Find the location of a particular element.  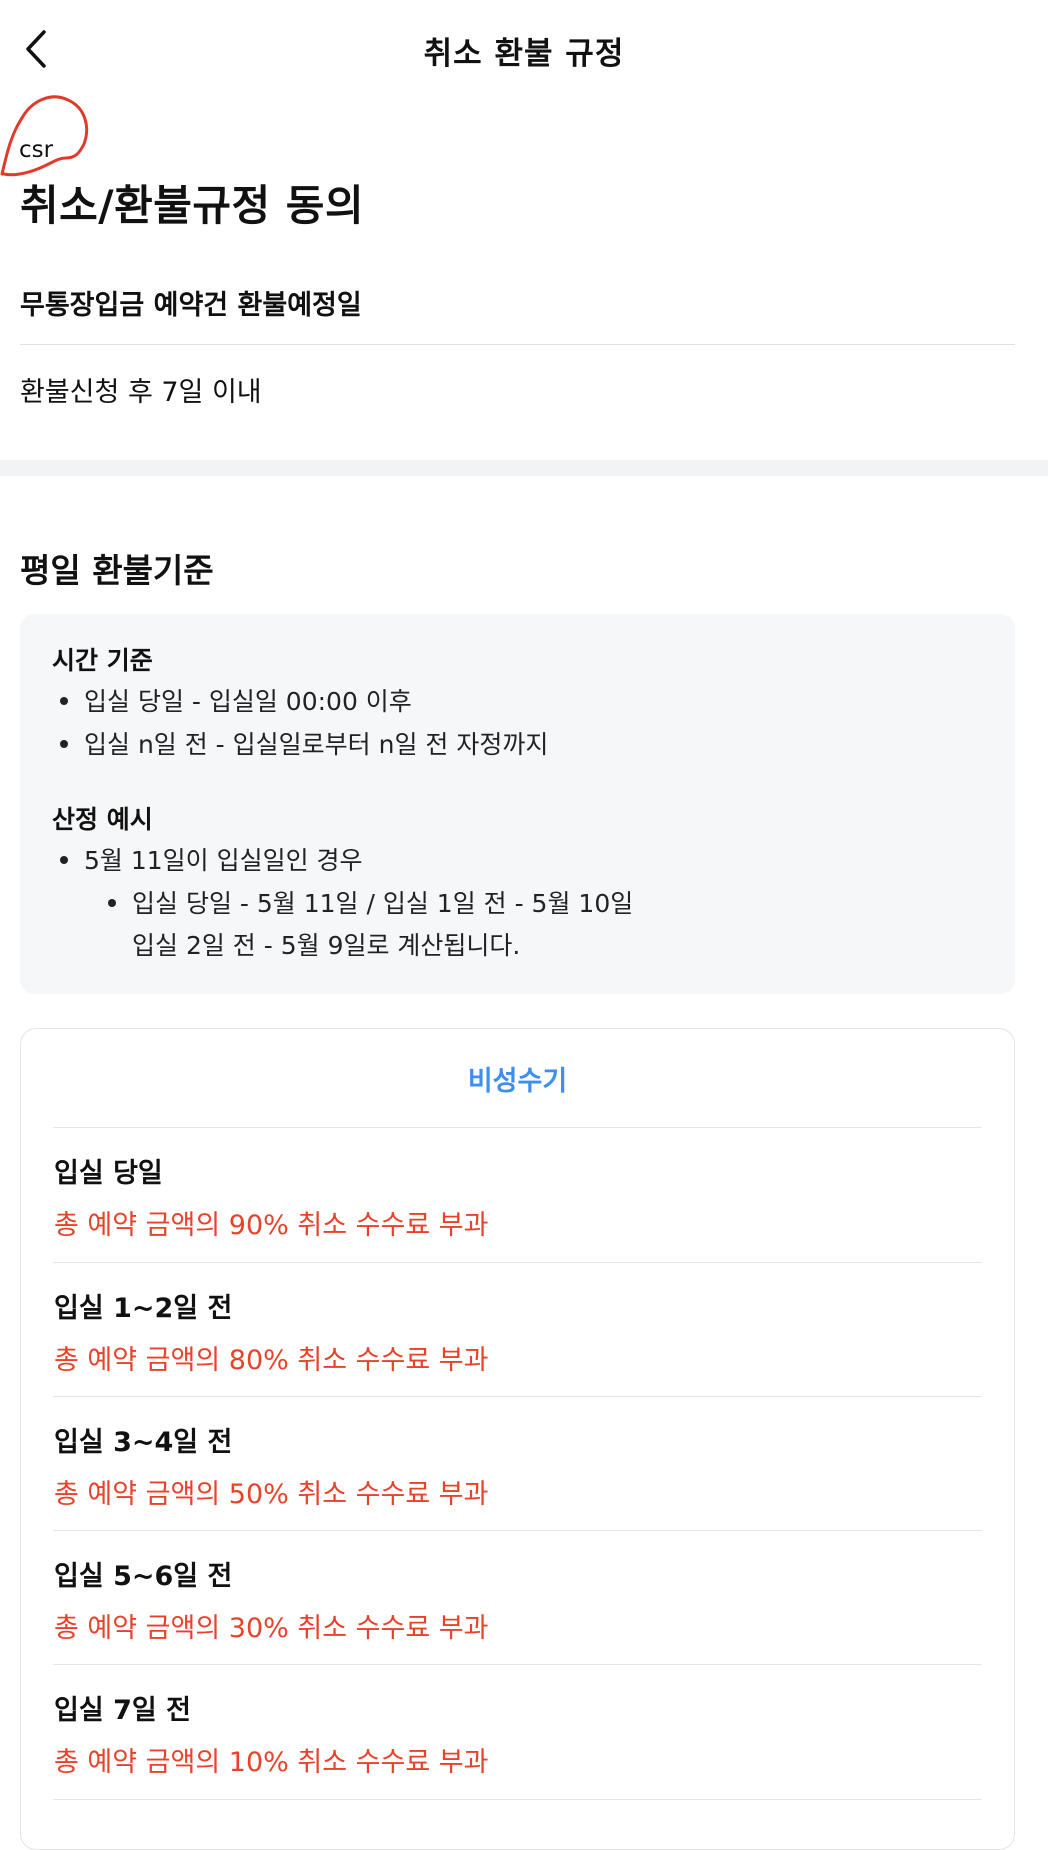

weekday-refund-title: 평일 환불기준 is located at coordinates (117, 570).